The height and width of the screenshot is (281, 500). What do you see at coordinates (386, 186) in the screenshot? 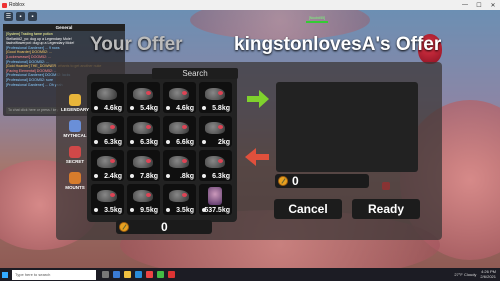
I see `trader-avatar-icon` at bounding box center [386, 186].